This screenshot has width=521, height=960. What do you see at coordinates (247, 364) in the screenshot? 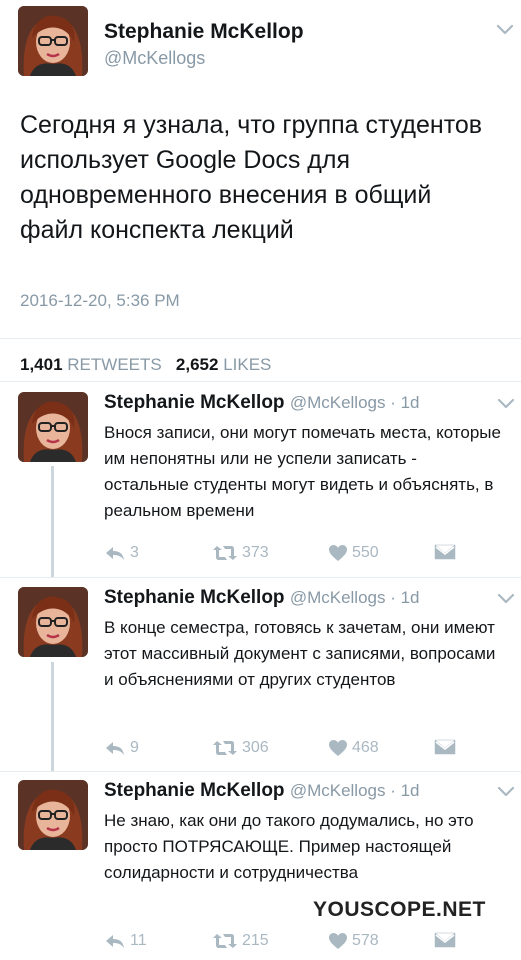
I see `likes-label: LIKES` at bounding box center [247, 364].